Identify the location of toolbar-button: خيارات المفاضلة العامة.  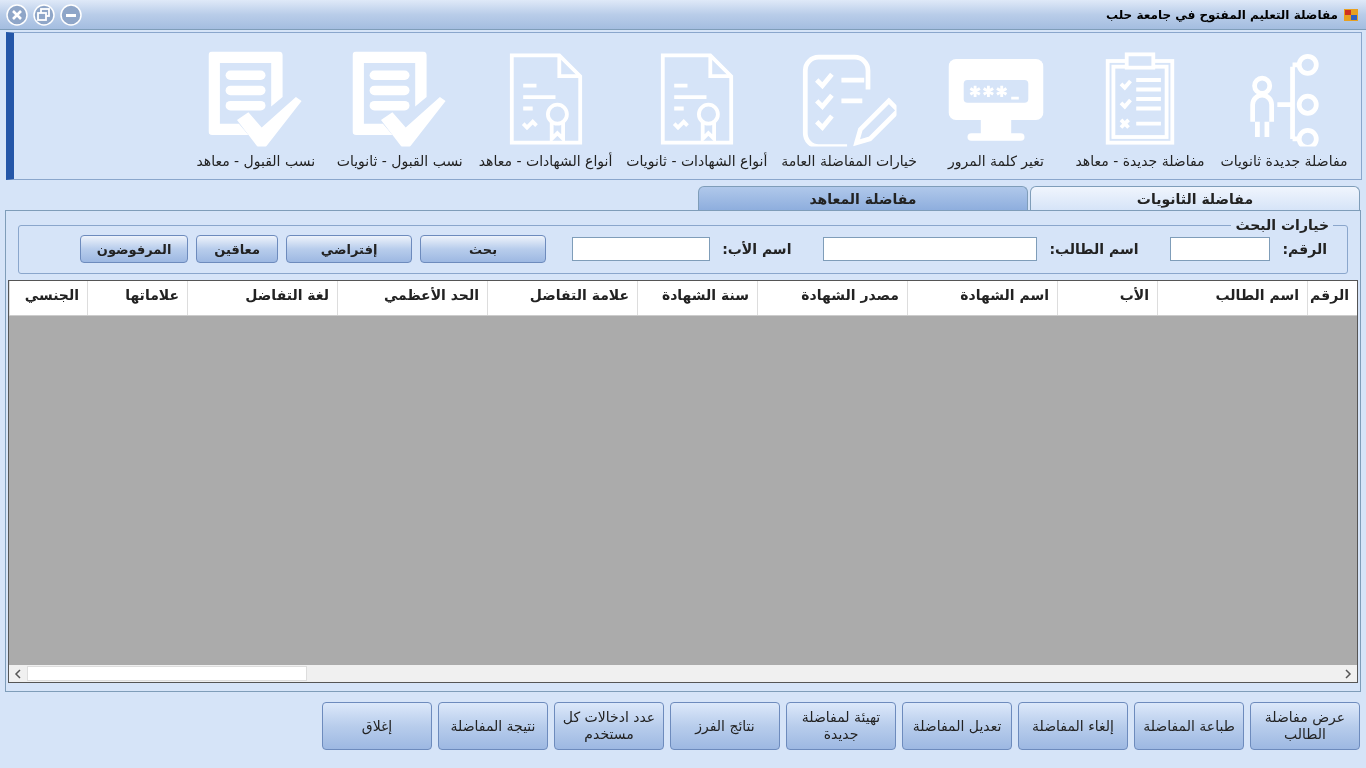
(849, 109).